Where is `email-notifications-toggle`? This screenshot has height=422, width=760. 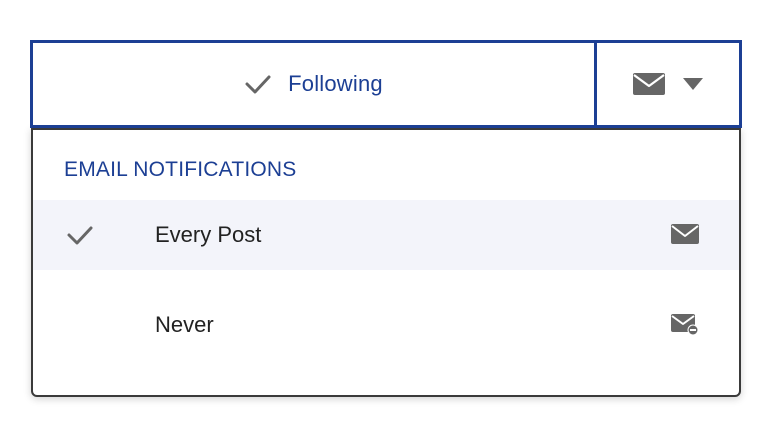 email-notifications-toggle is located at coordinates (668, 84).